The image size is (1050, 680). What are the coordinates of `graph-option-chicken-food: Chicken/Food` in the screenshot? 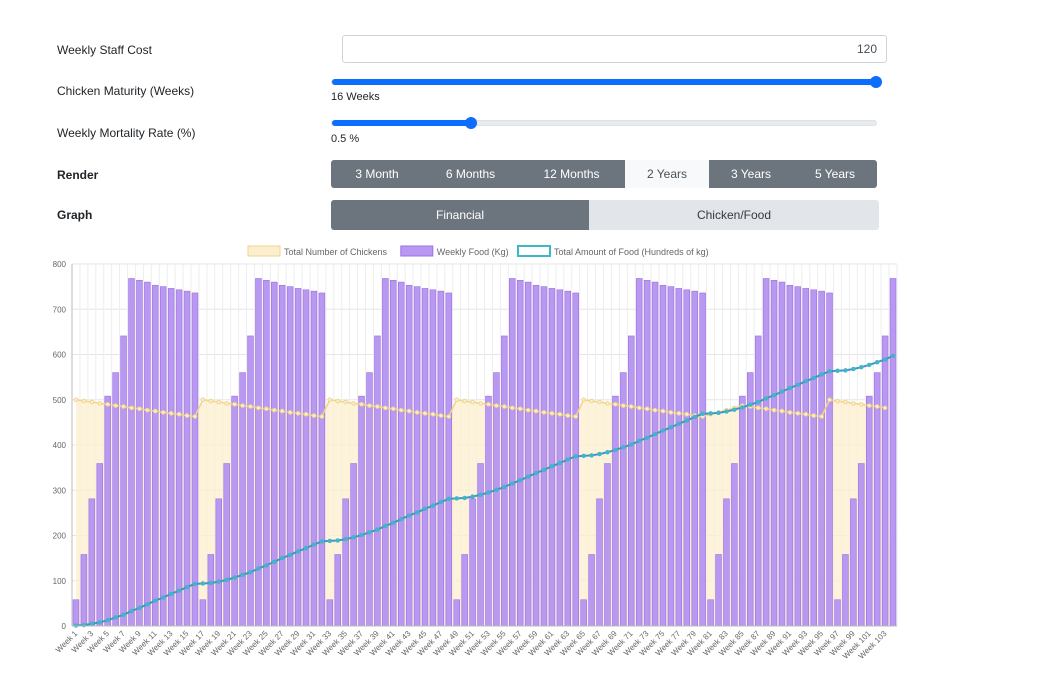 It's located at (734, 215).